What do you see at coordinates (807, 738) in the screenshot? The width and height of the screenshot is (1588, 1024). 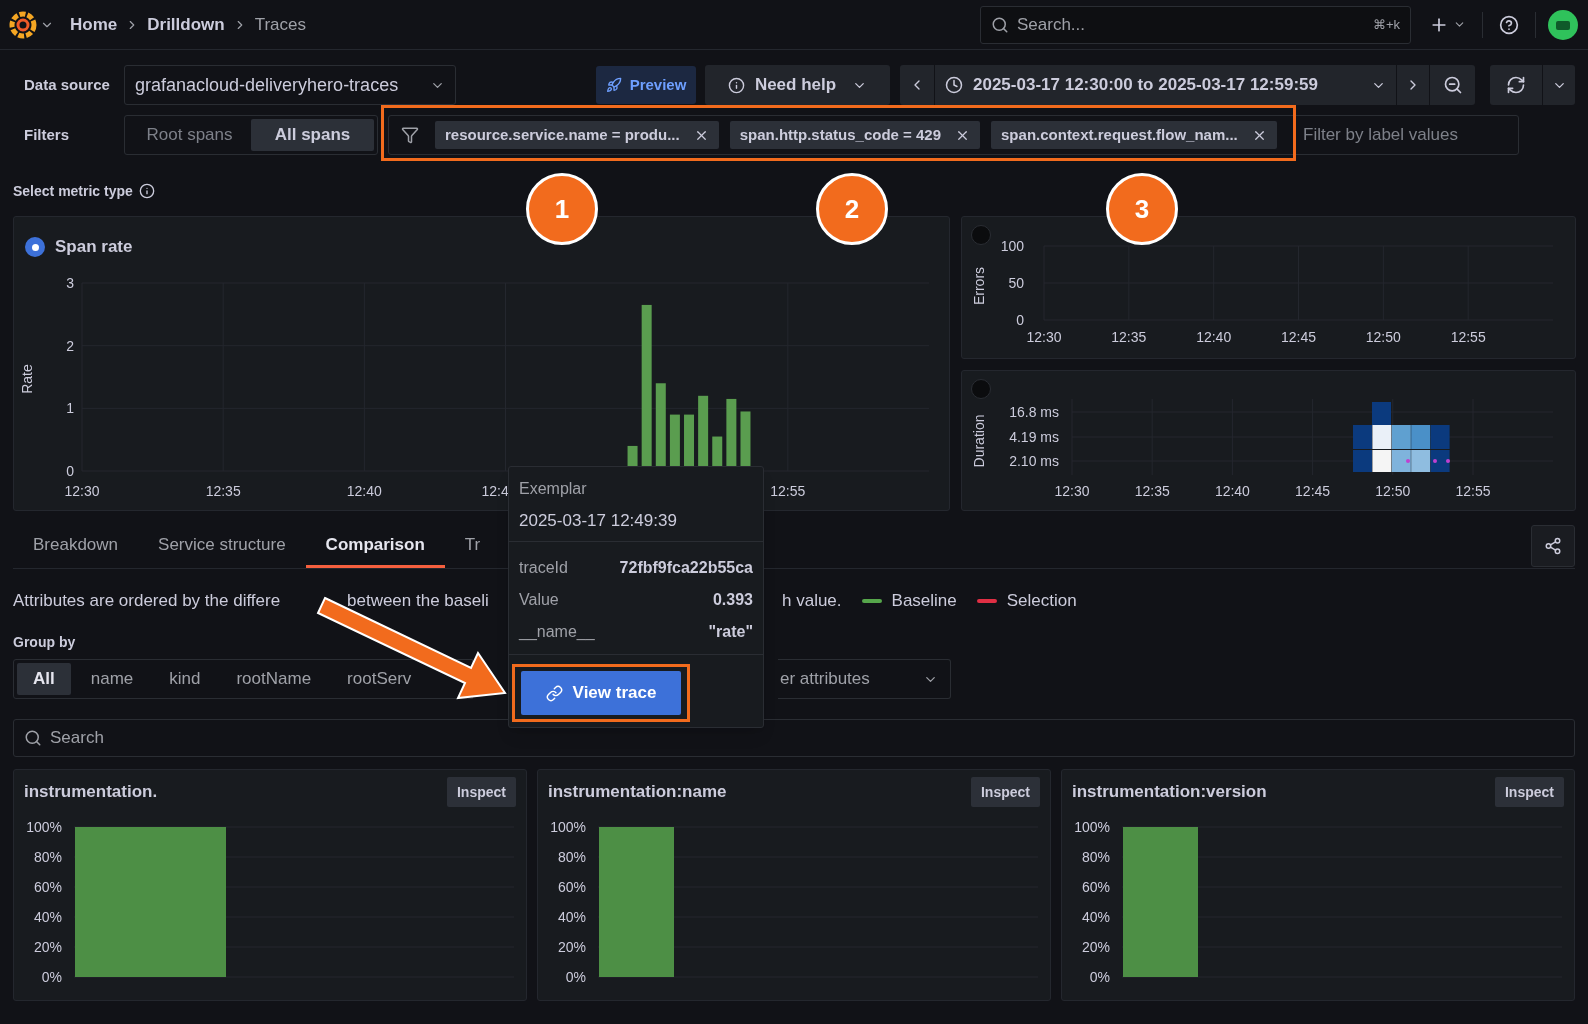 I see `search-input: Search` at bounding box center [807, 738].